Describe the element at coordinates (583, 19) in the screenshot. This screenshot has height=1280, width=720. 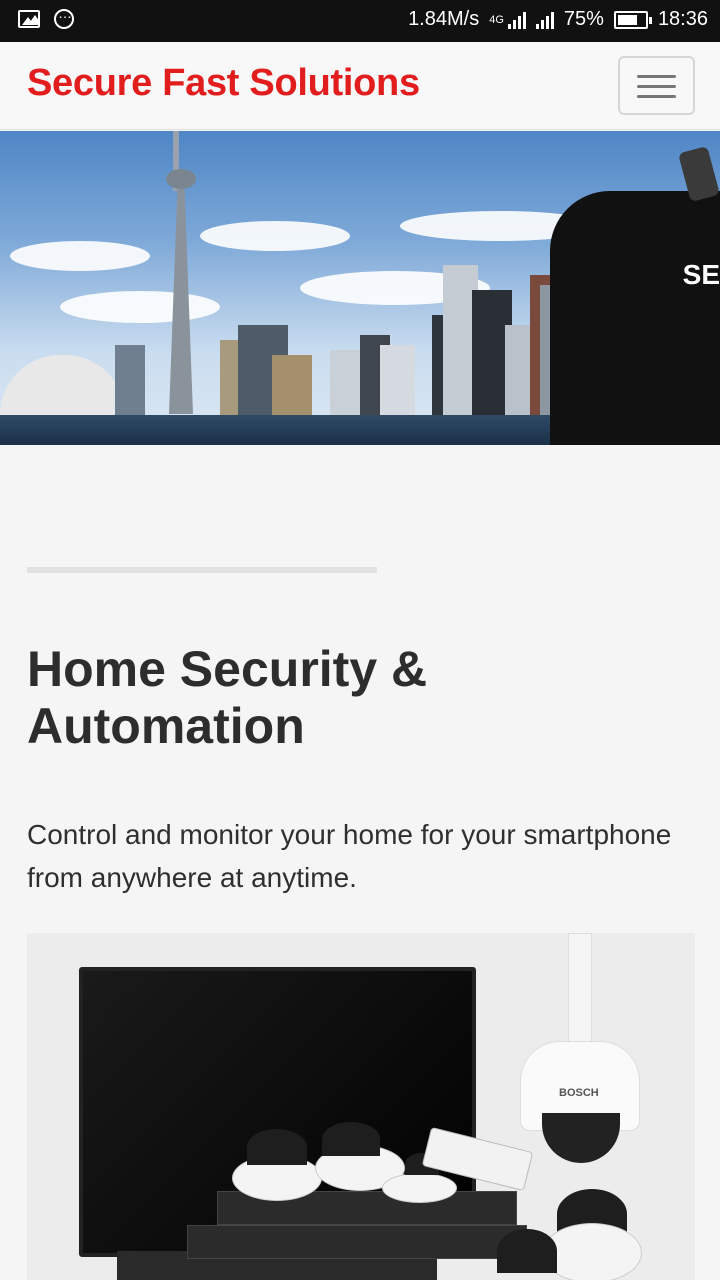
I see `battery-percent: 75%` at that location.